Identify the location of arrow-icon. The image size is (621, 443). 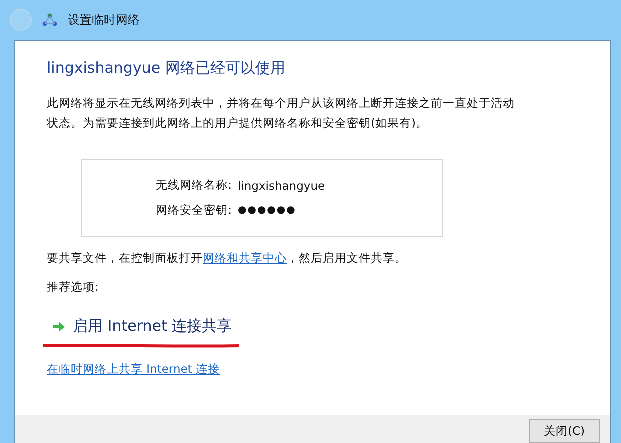
(59, 327).